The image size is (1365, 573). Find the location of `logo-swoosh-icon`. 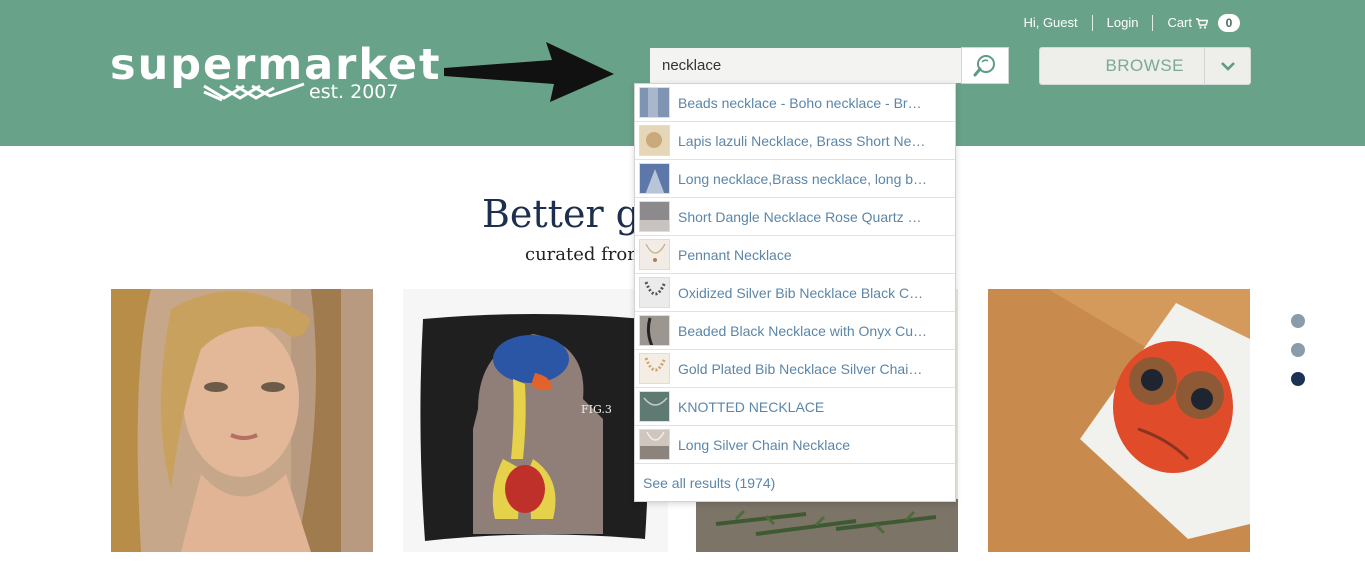

logo-swoosh-icon is located at coordinates (254, 92).